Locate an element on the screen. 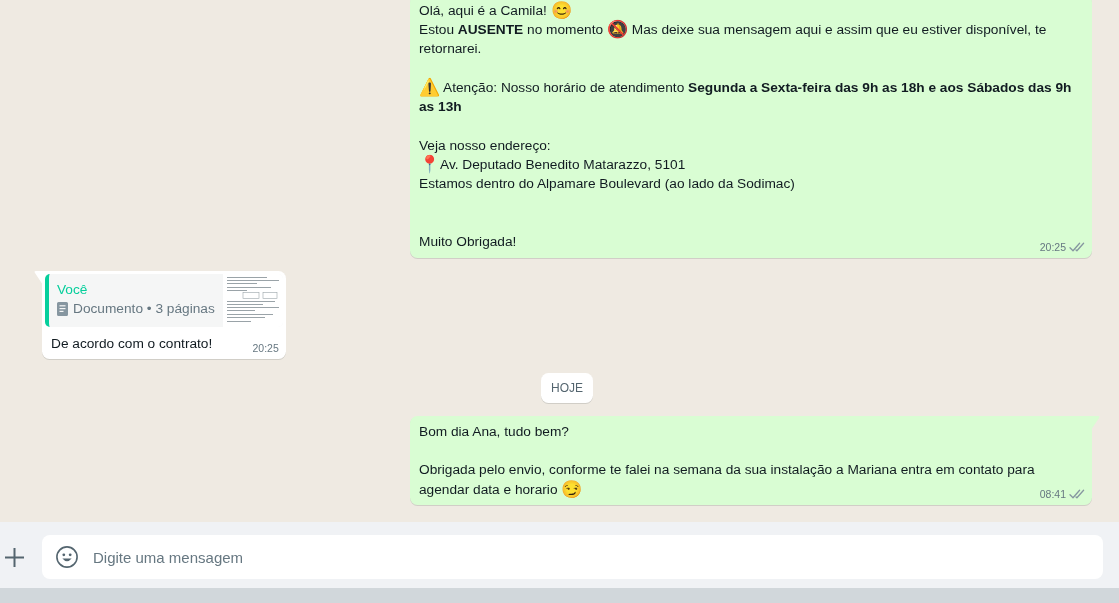  quoted-document: Você Documento • 3 páginas is located at coordinates (164, 300).